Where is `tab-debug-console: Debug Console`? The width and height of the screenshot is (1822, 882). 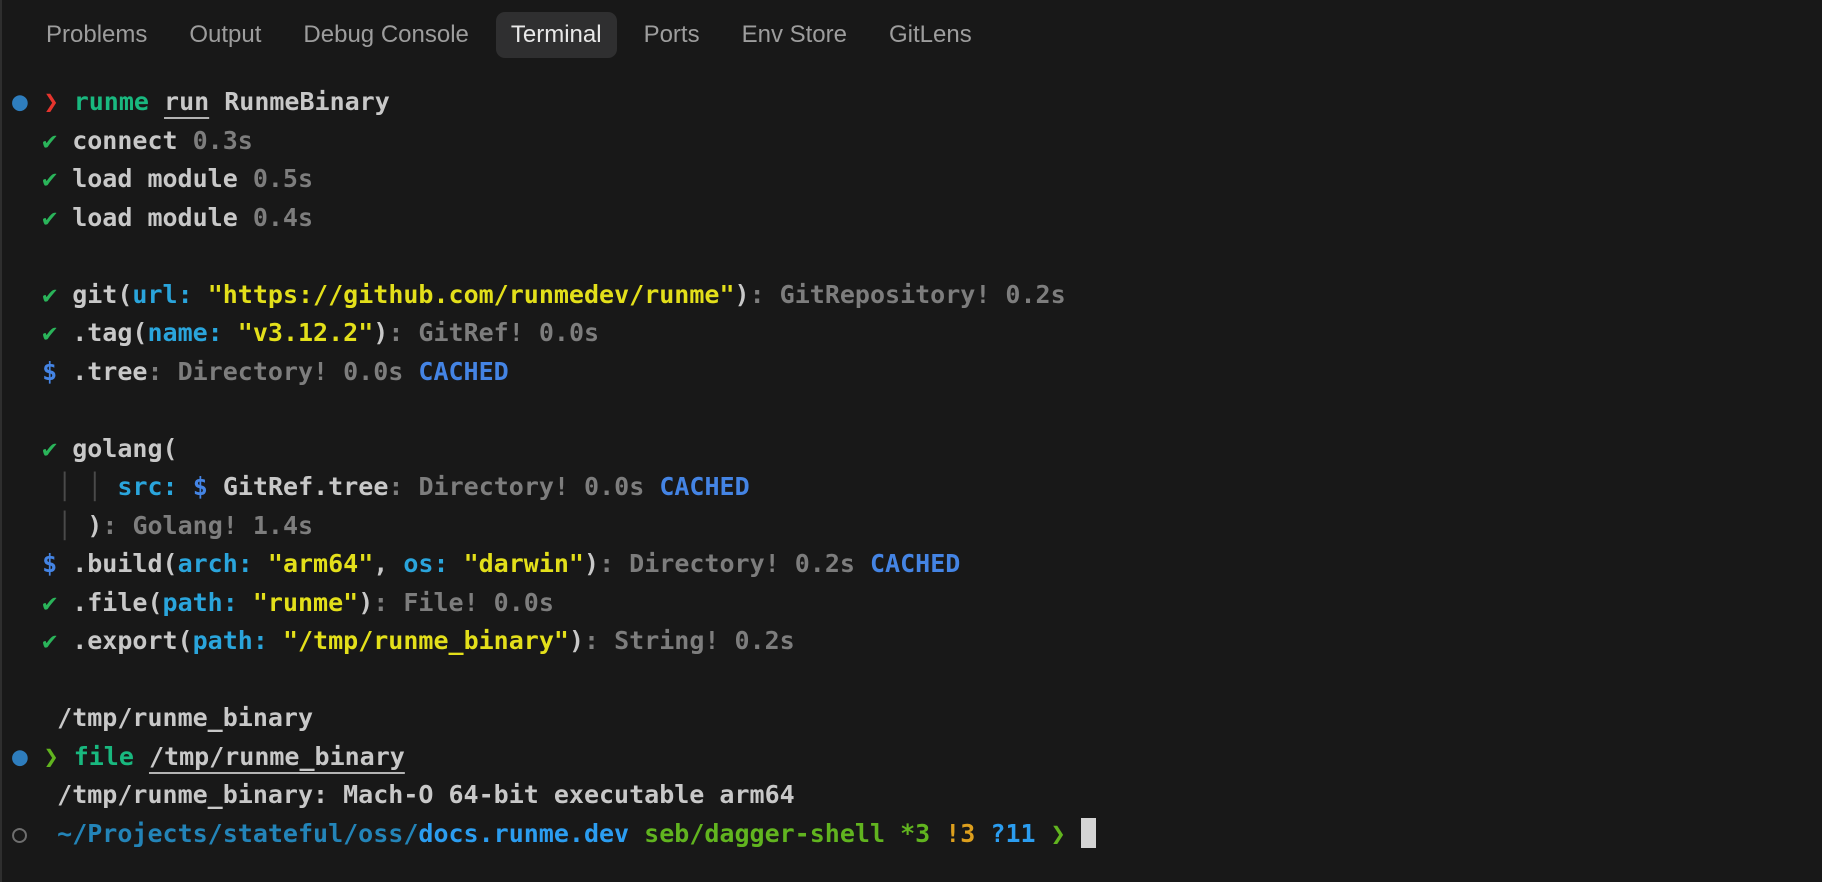
tab-debug-console: Debug Console is located at coordinates (385, 35).